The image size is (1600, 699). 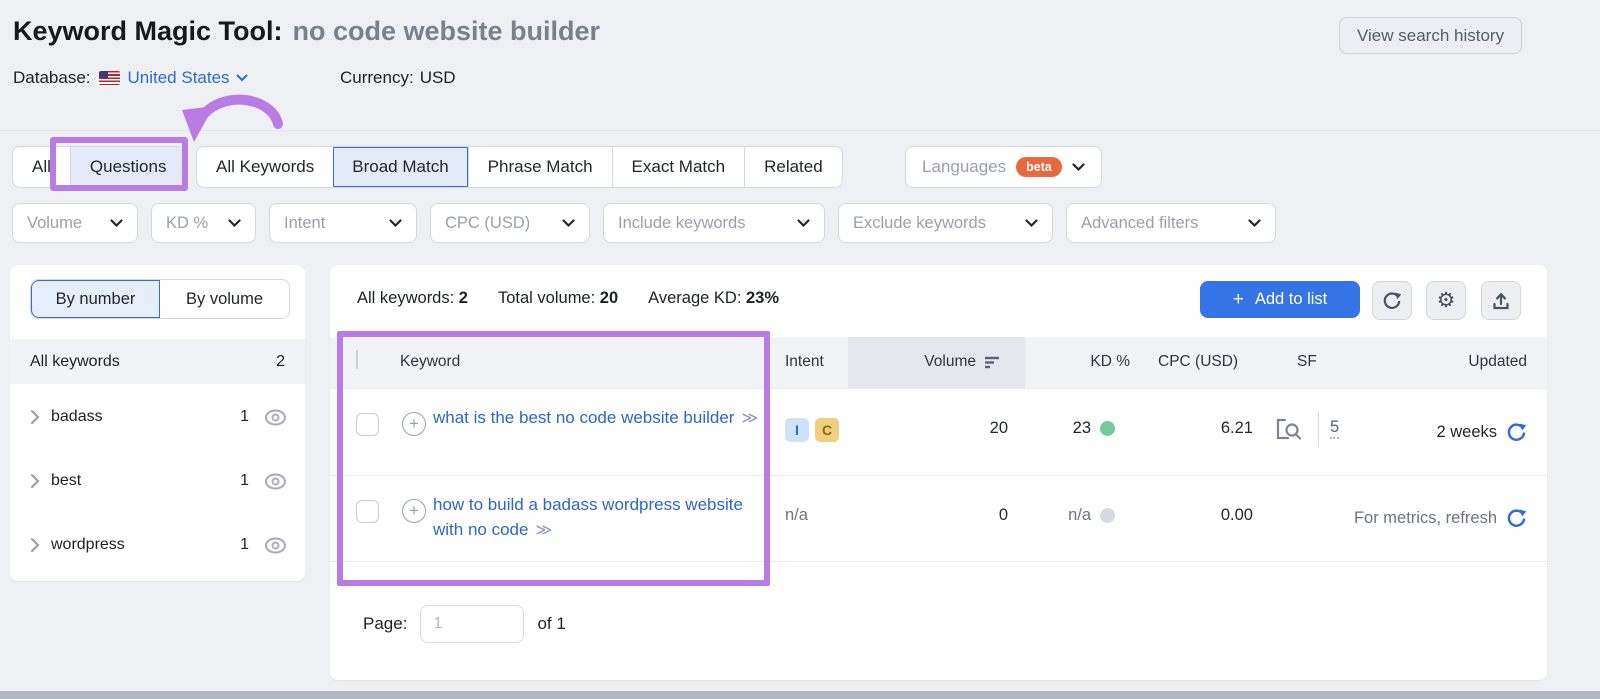 What do you see at coordinates (377, 77) in the screenshot?
I see `currency-label: Currency:` at bounding box center [377, 77].